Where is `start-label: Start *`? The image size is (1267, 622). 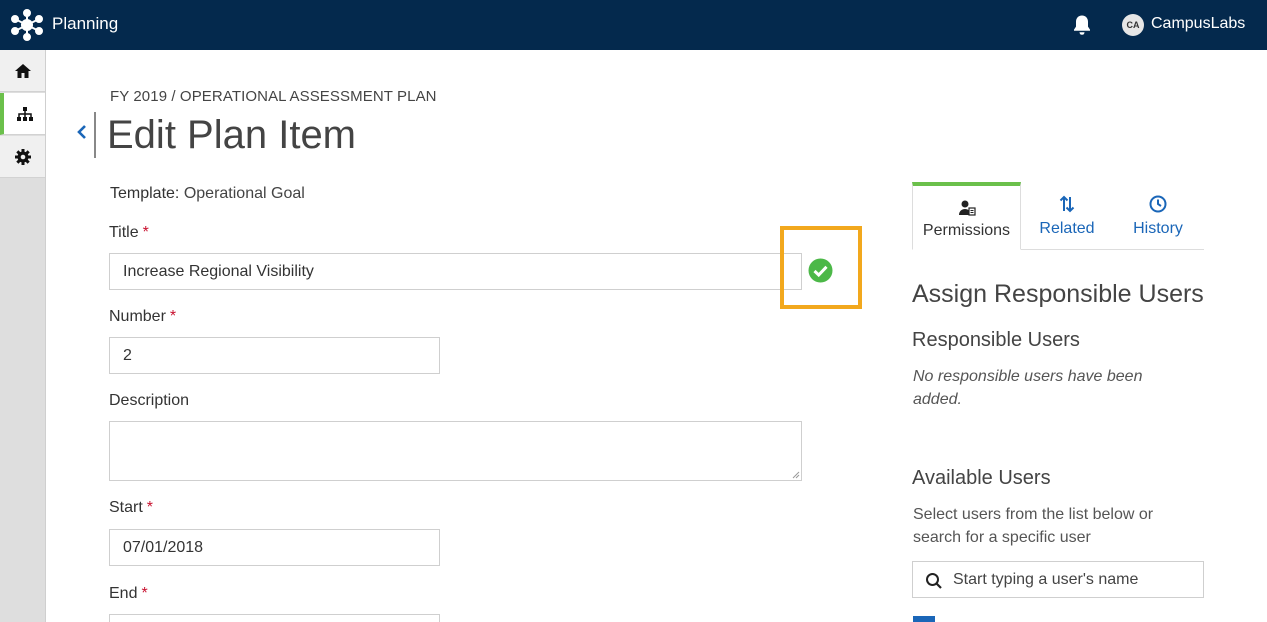 start-label: Start * is located at coordinates (131, 508).